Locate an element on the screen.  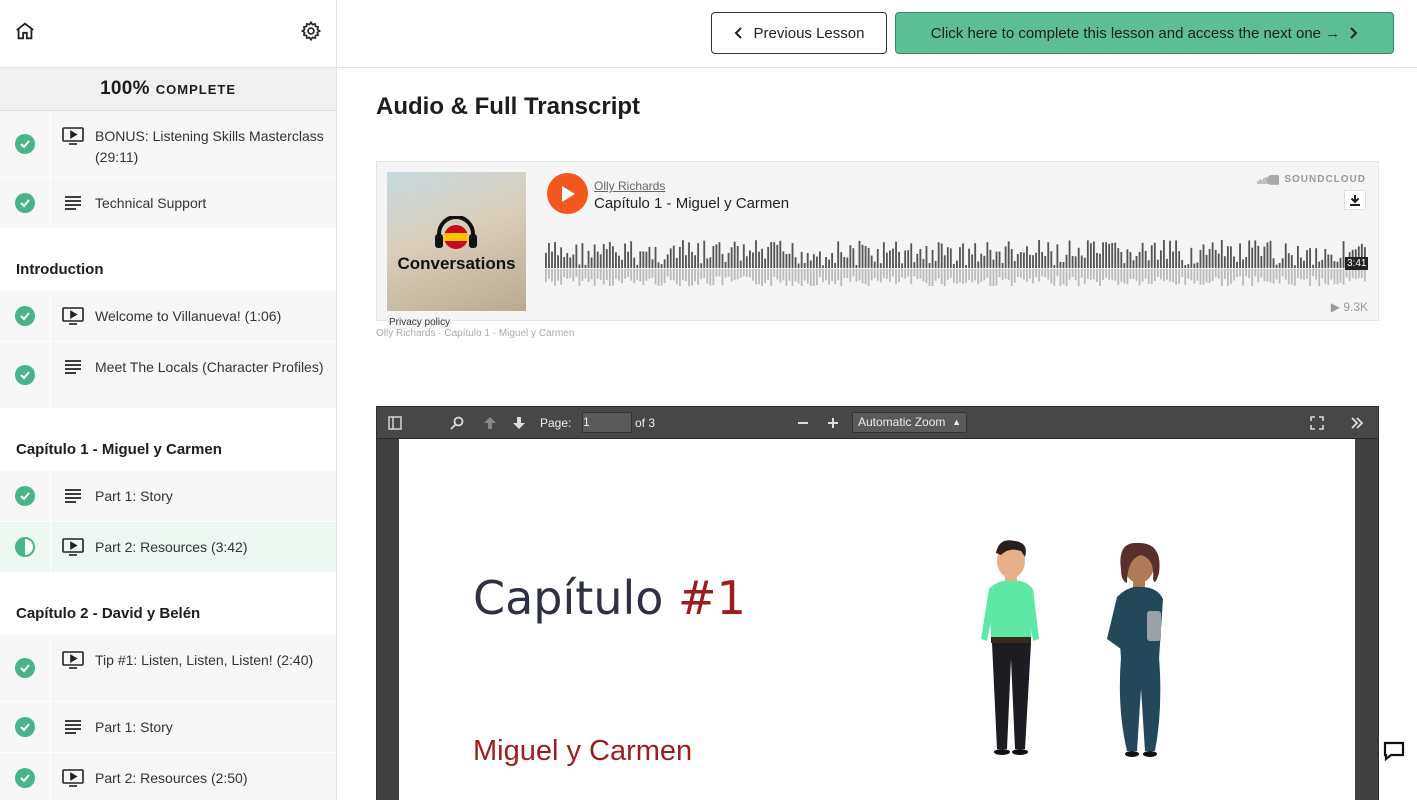
pdf-toolbar: Page: 1 of 3 Automatic Zoom ▲ is located at coordinates (877, 423).